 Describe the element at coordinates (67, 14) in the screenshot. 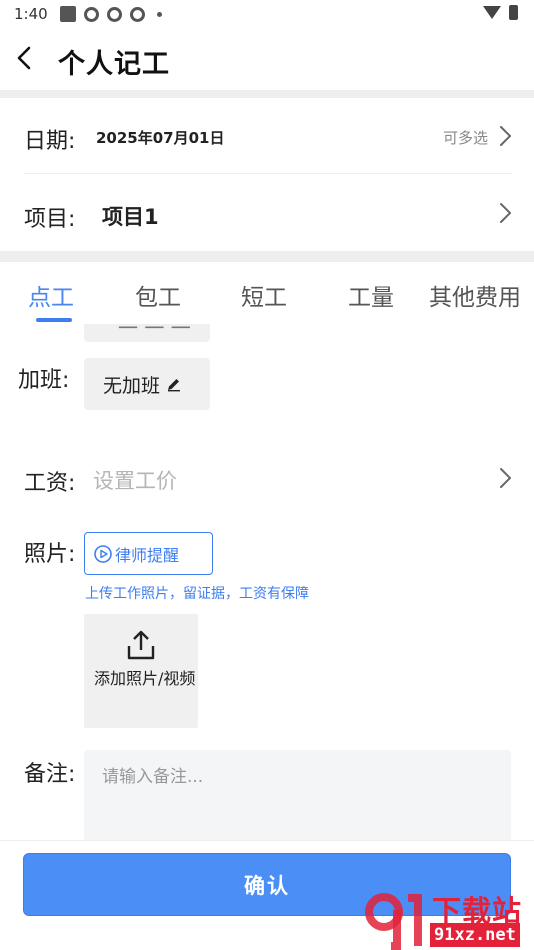

I see `notification-icon` at that location.